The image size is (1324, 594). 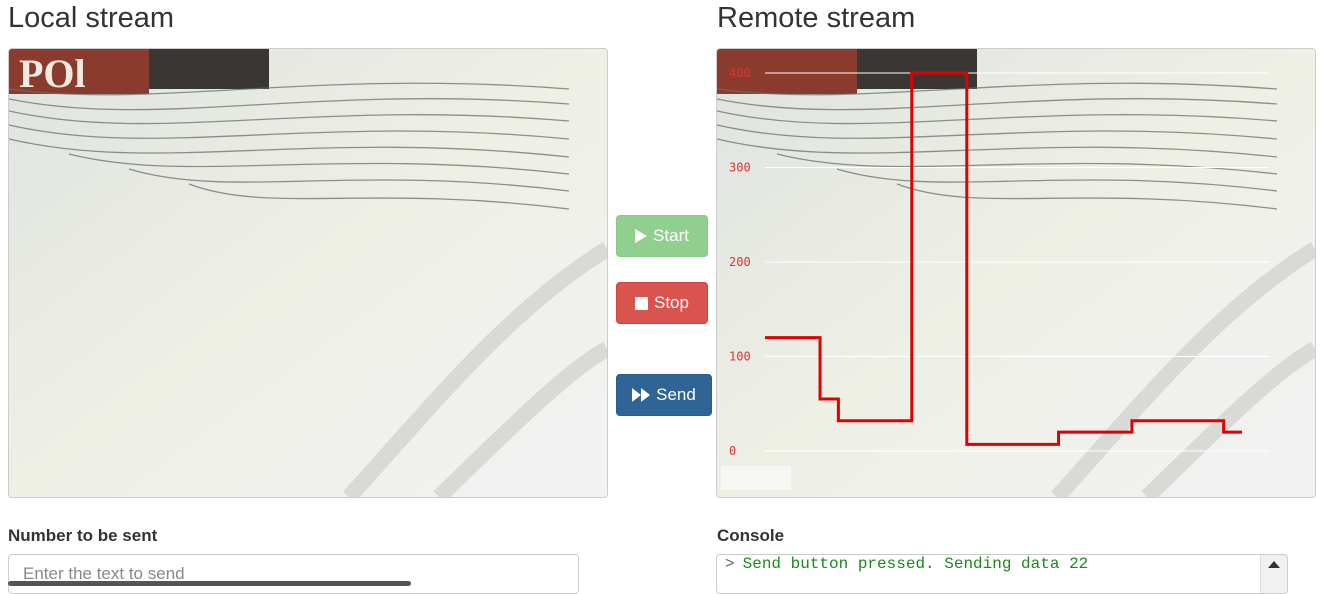 I want to click on console-scrollbar, so click(x=1273, y=574).